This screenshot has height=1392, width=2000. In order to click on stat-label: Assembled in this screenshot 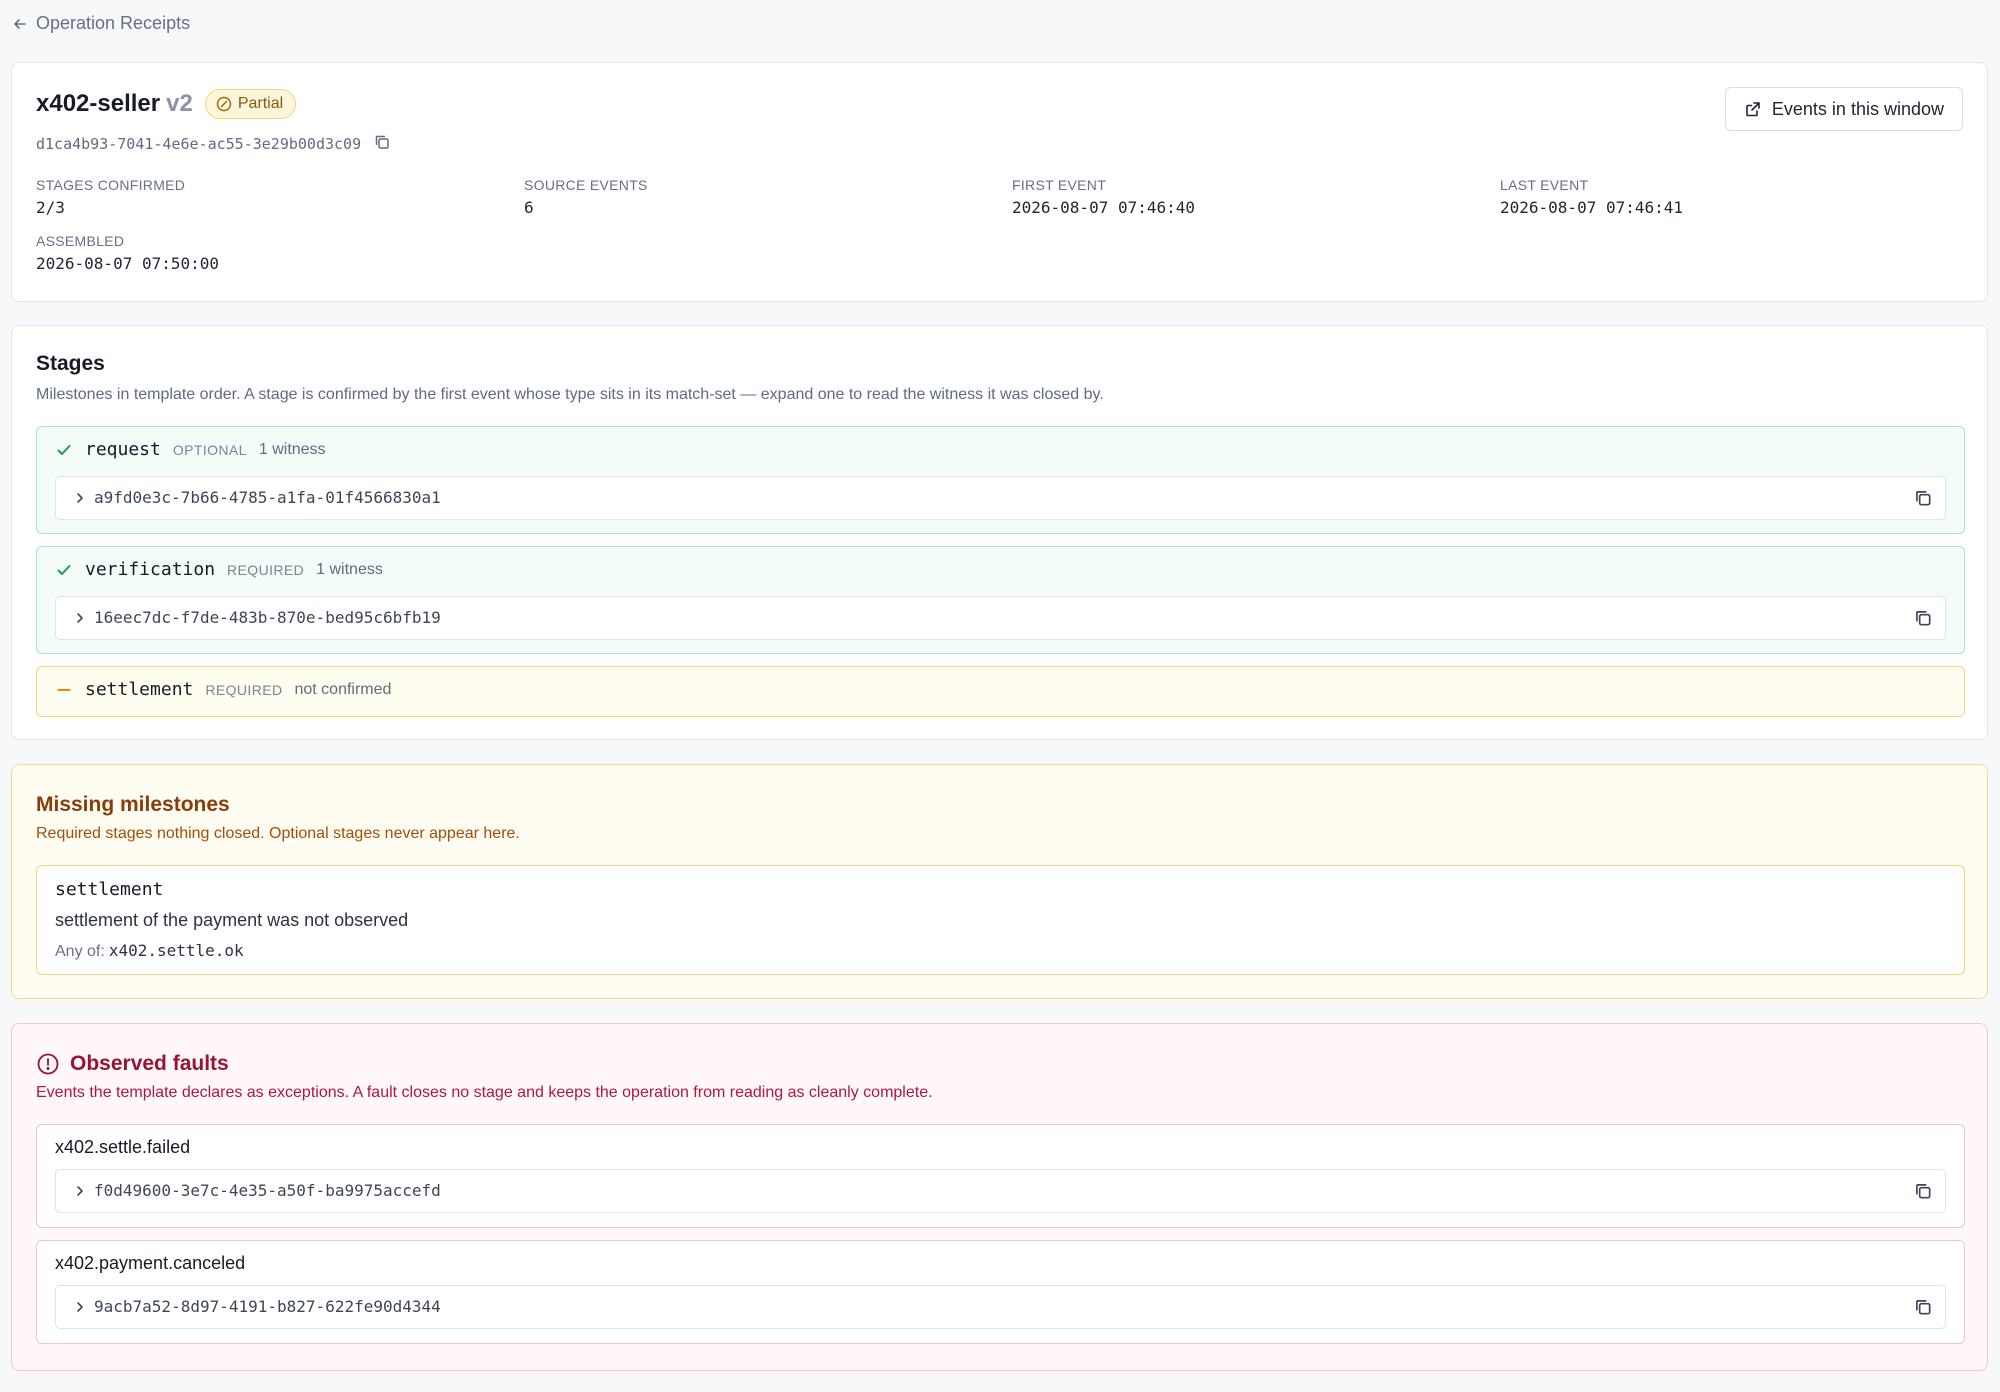, I will do `click(80, 241)`.